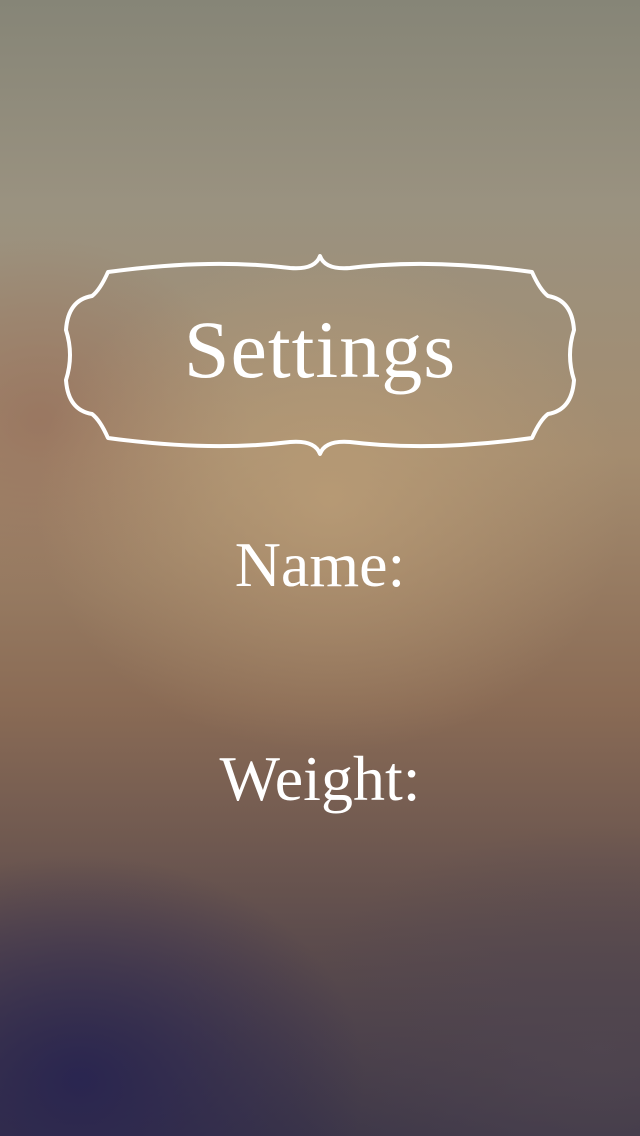 Image resolution: width=640 pixels, height=1136 pixels. I want to click on page-title: Settings, so click(320, 349).